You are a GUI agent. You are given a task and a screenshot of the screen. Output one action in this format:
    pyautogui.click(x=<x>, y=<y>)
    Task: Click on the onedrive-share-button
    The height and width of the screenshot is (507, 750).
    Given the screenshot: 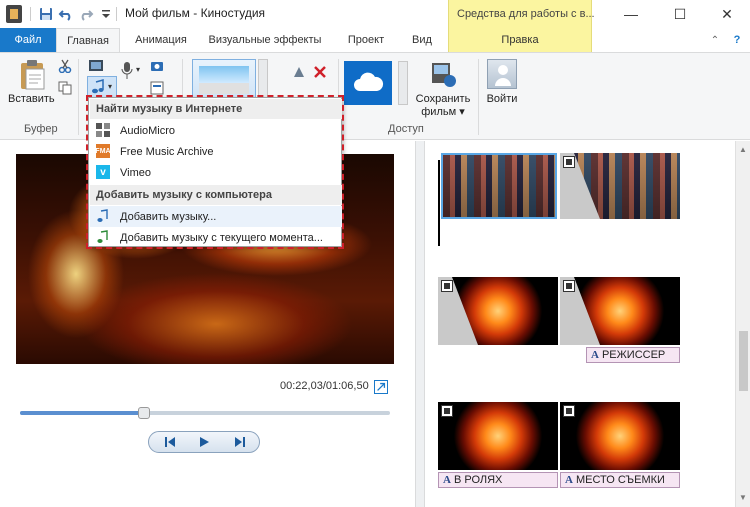 What is the action you would take?
    pyautogui.click(x=368, y=83)
    